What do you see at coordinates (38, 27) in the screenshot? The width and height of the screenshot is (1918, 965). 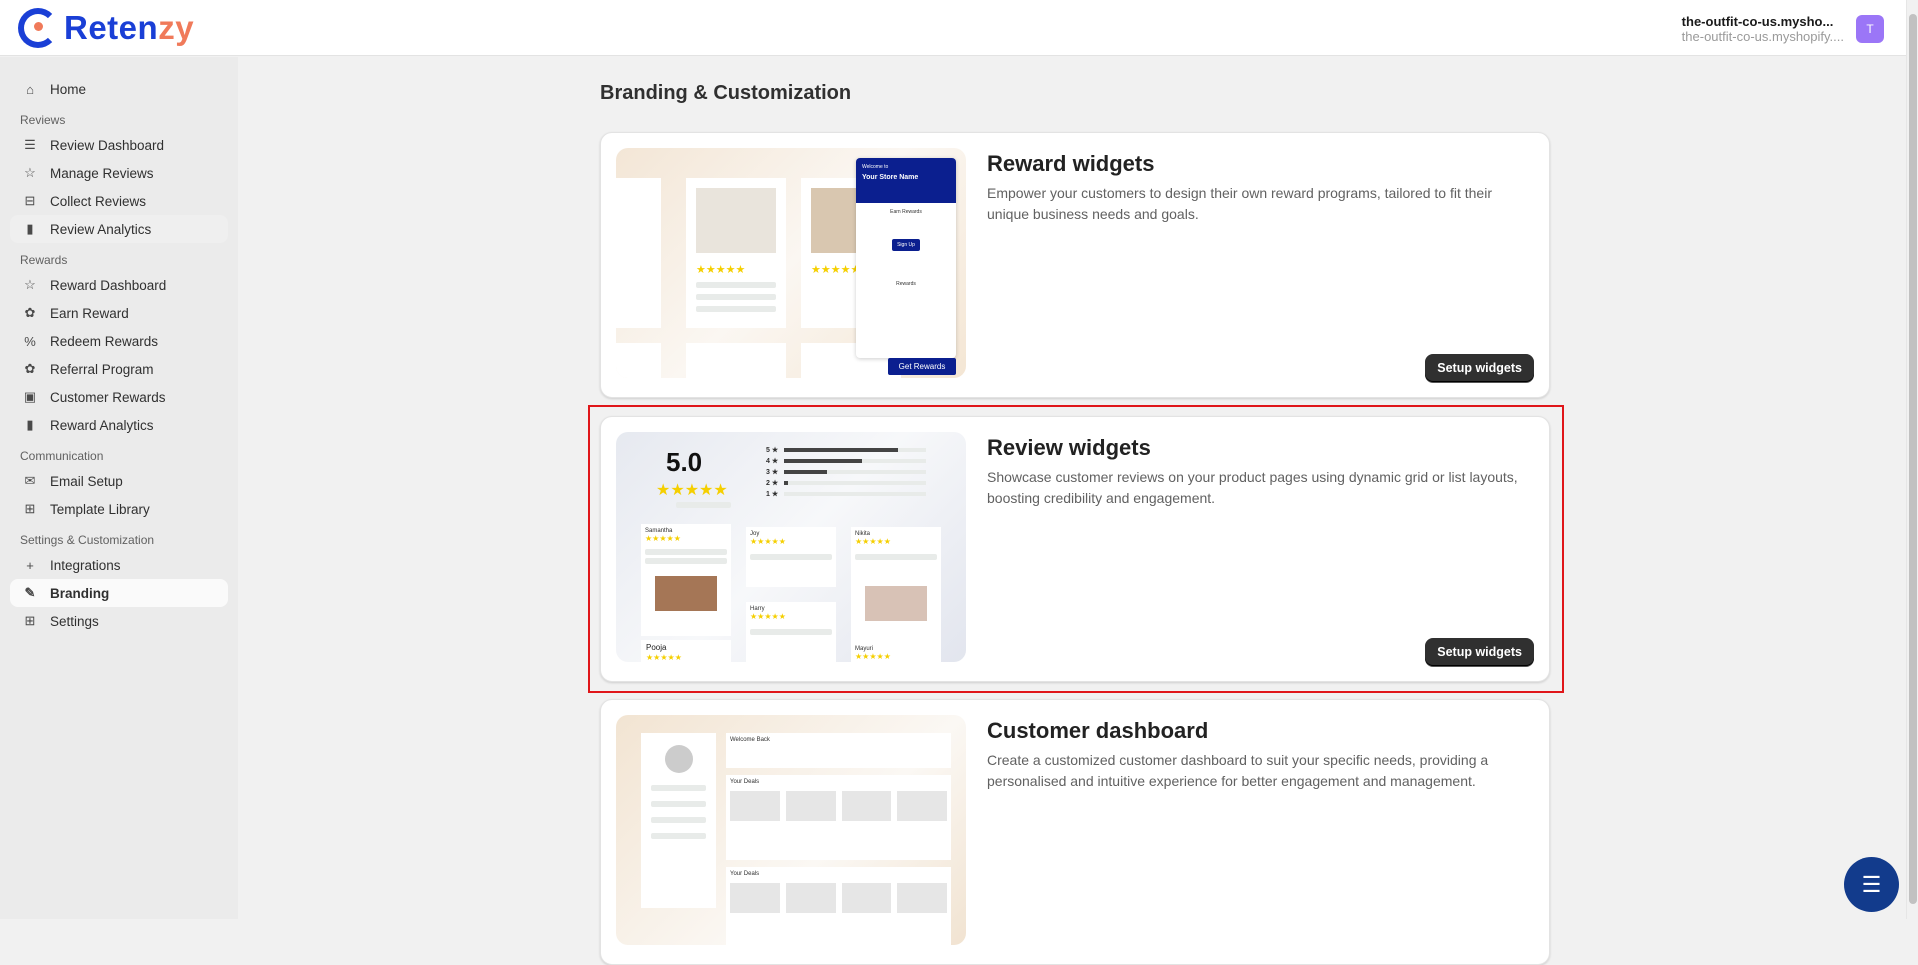 I see `logo-icon` at bounding box center [38, 27].